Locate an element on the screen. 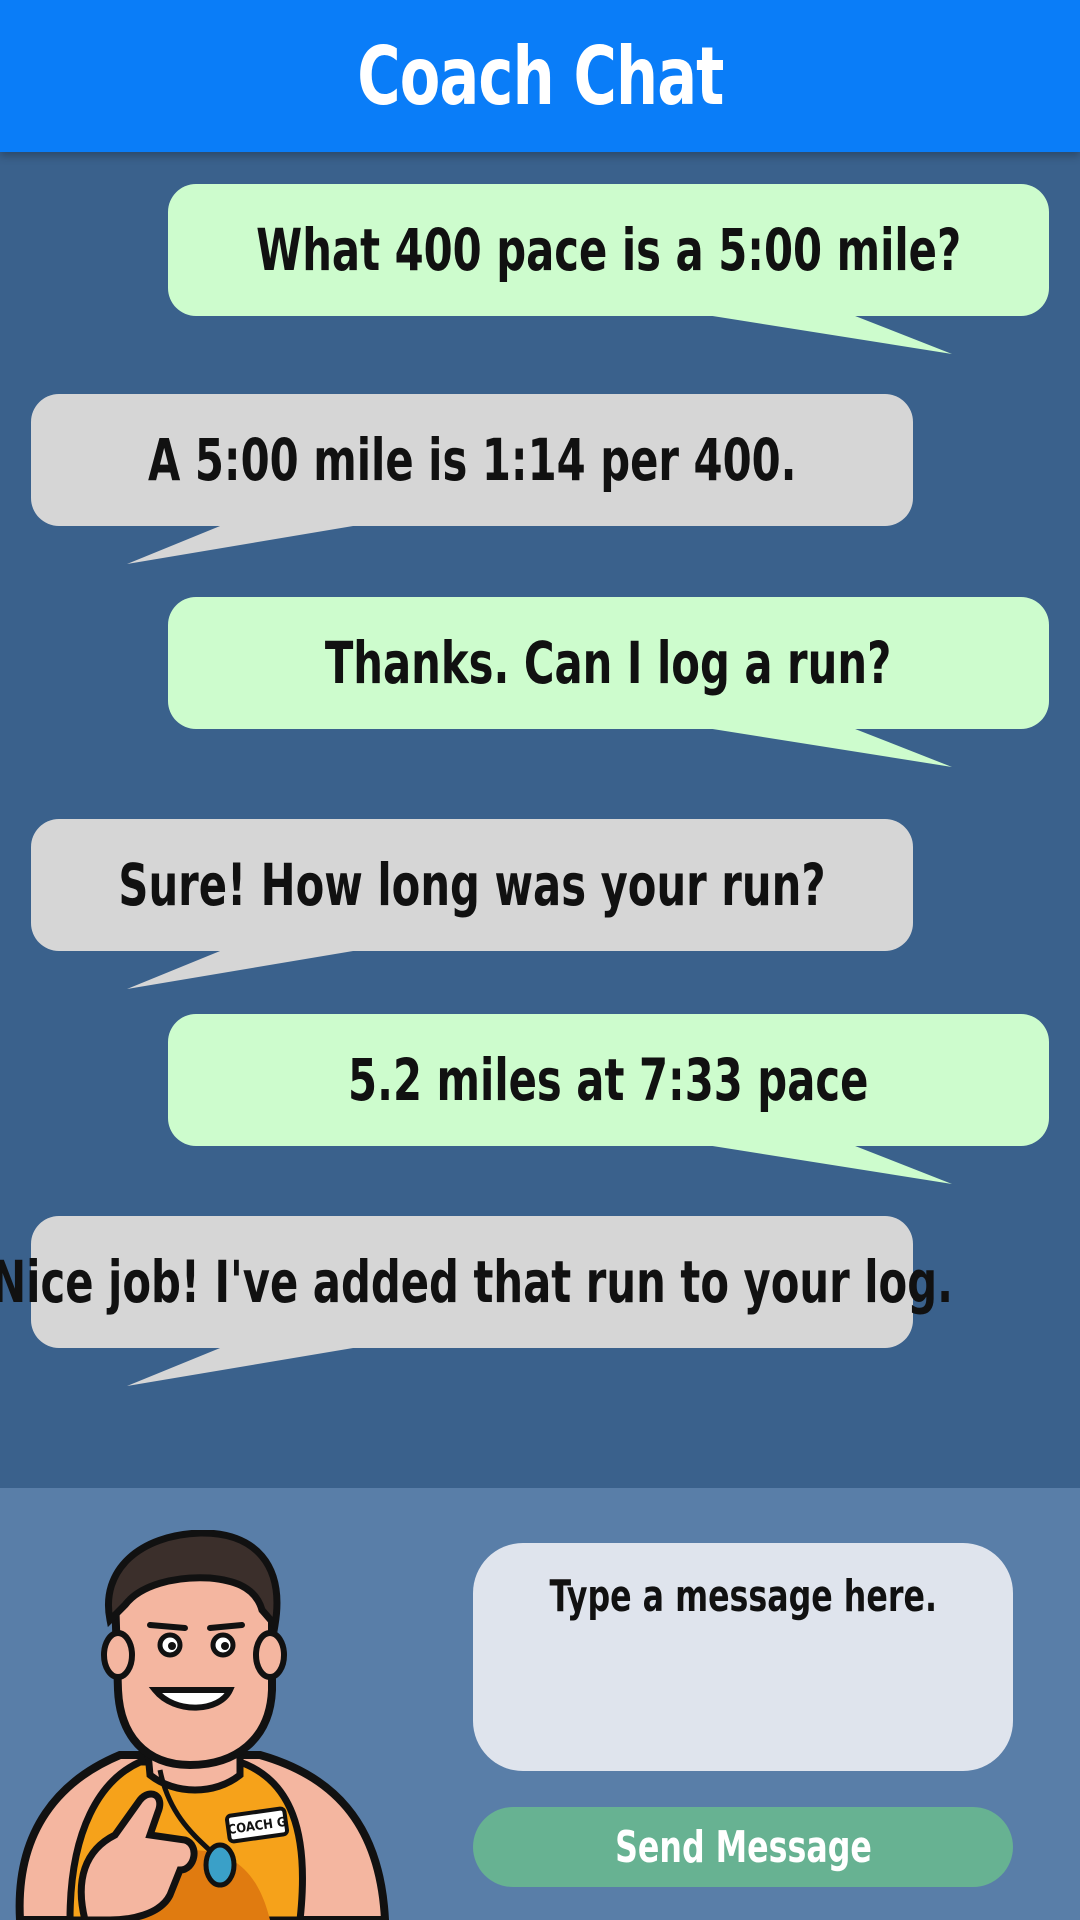  message-text: 5.2 miles at 7:33 pace is located at coordinates (608, 1080).